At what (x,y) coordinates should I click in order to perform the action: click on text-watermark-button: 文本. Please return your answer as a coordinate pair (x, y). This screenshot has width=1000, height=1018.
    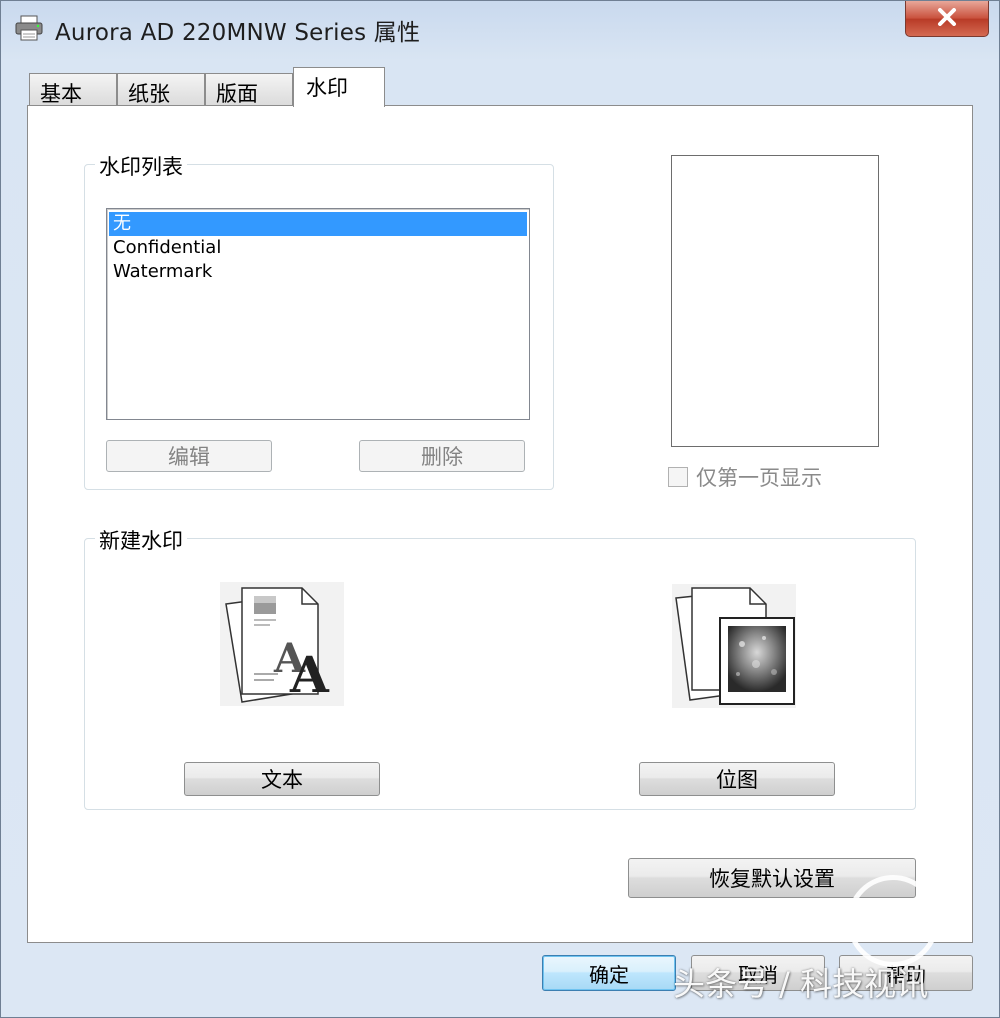
    Looking at the image, I should click on (282, 779).